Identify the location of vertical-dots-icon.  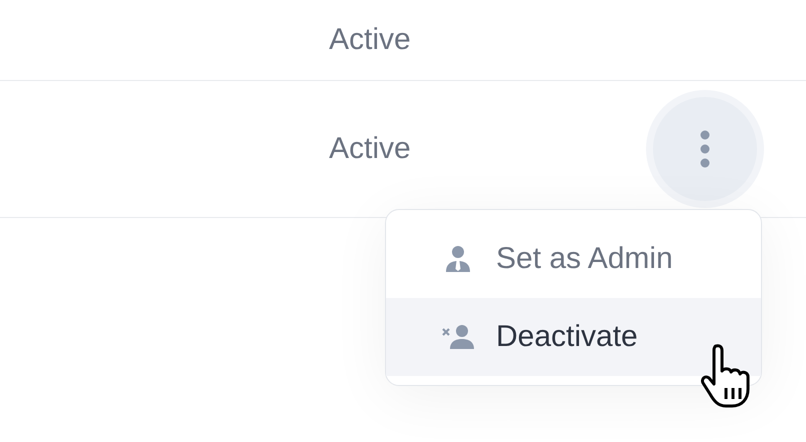
(705, 149).